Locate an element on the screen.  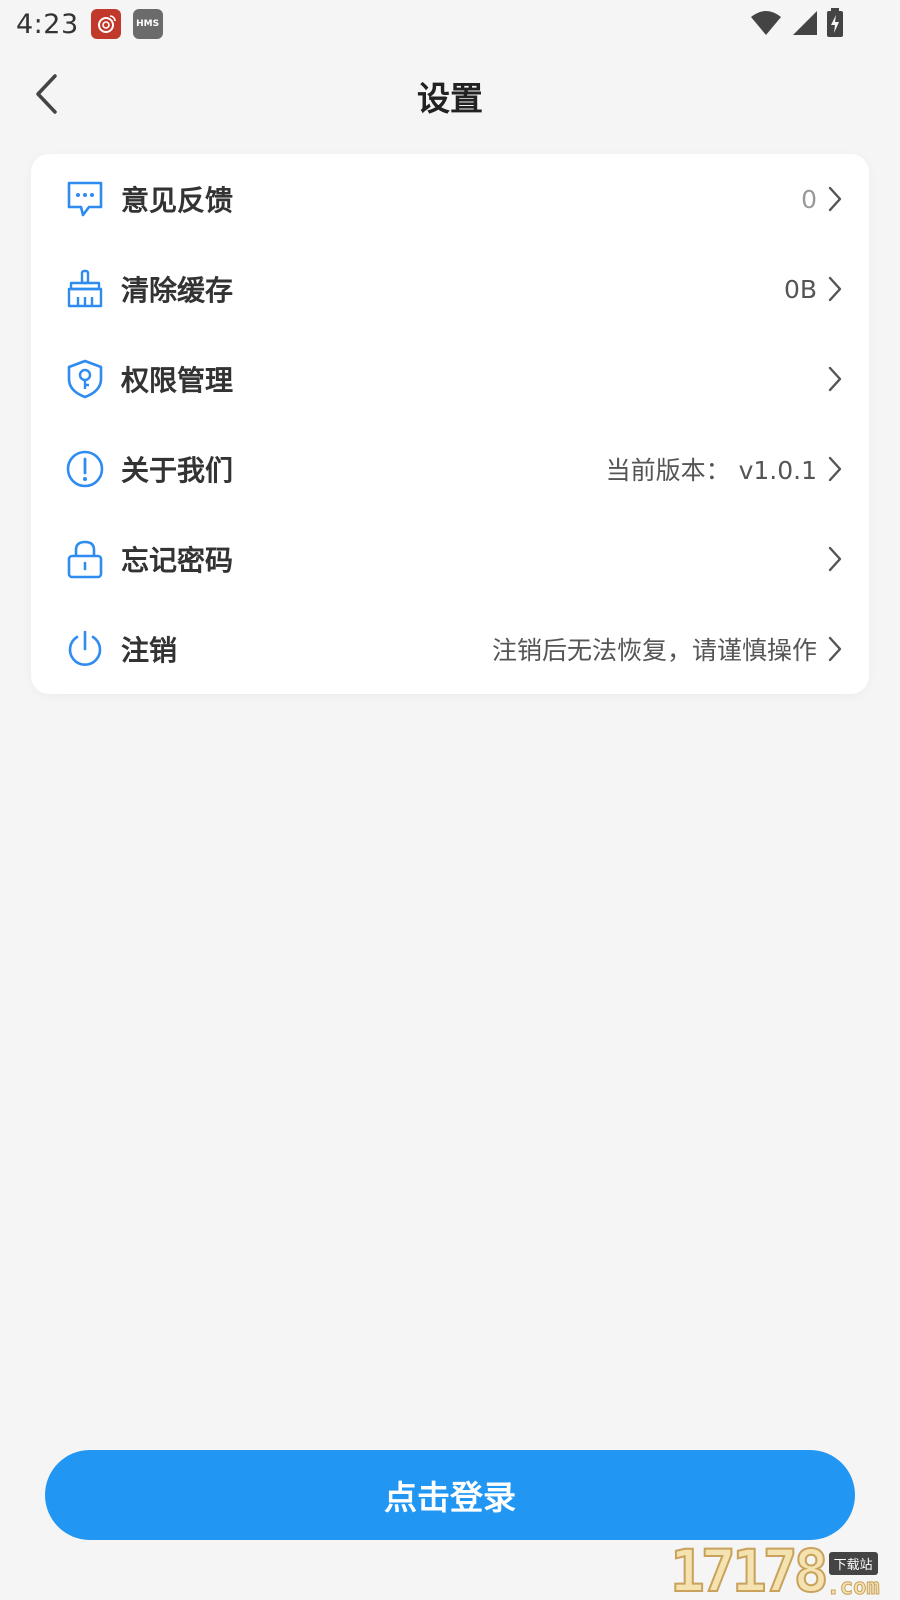
status-bar: 4:23 HMS is located at coordinates (450, 24).